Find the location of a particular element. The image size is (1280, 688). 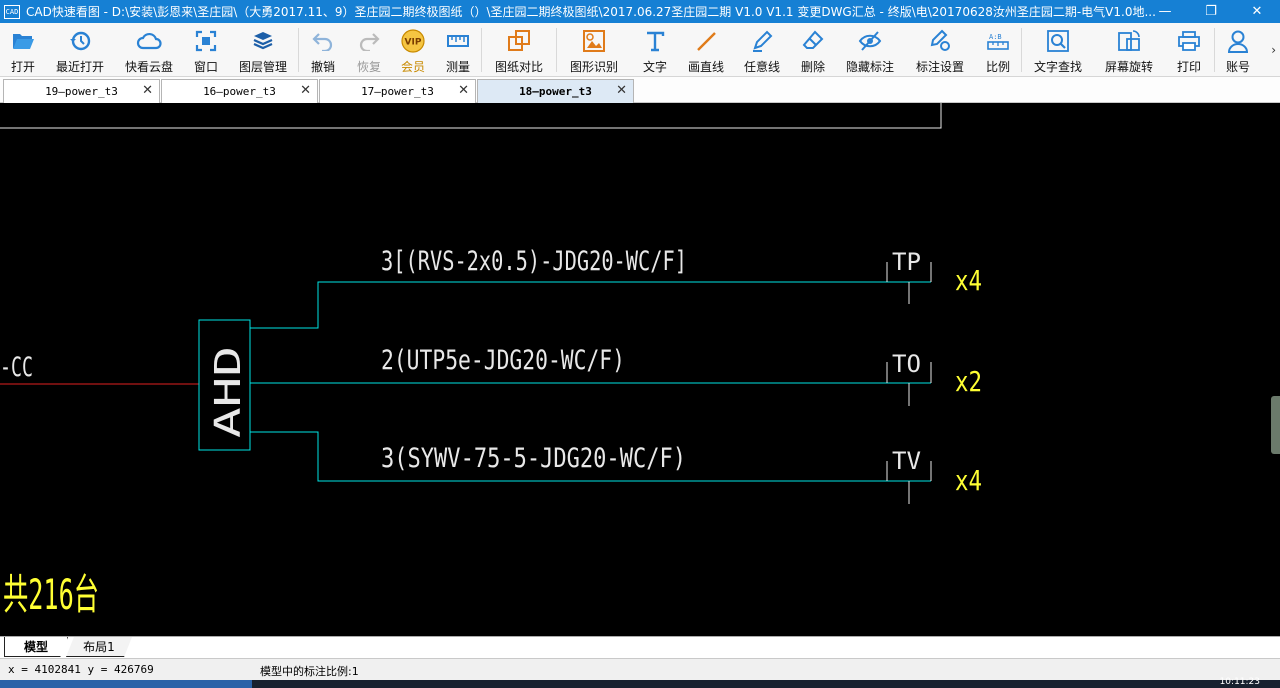

eye-slash-icon is located at coordinates (870, 41).